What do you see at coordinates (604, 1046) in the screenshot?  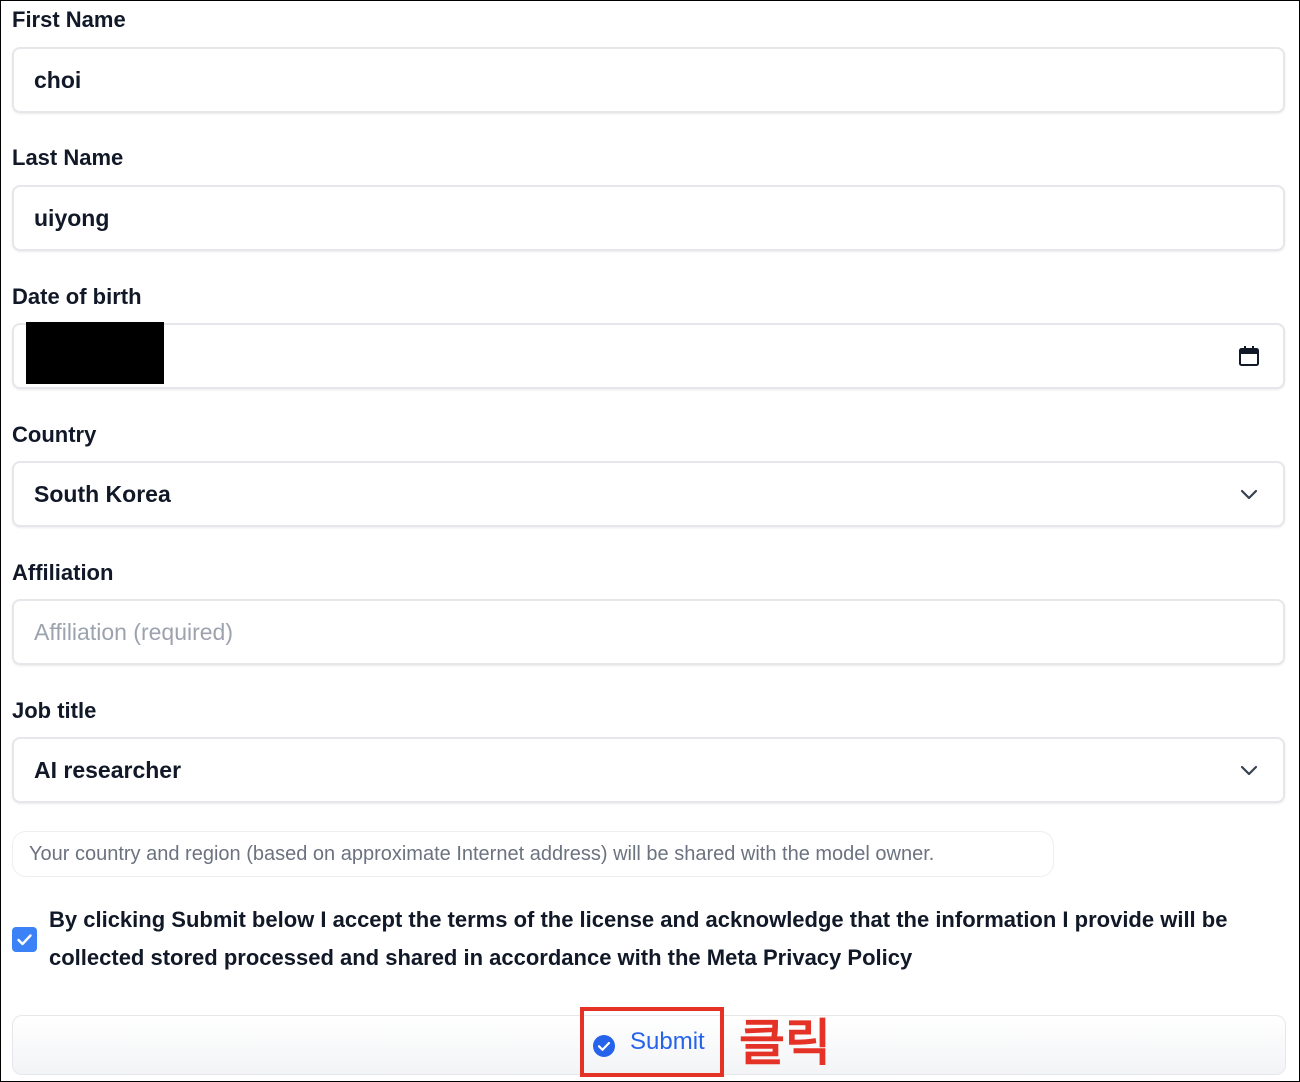 I see `check-circle-icon` at bounding box center [604, 1046].